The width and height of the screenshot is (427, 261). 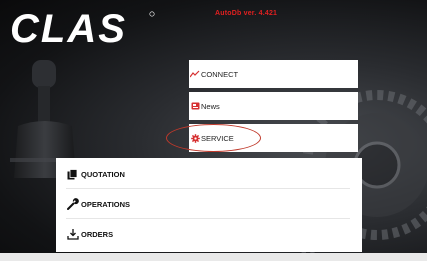 What do you see at coordinates (210, 106) in the screenshot?
I see `news-label: News` at bounding box center [210, 106].